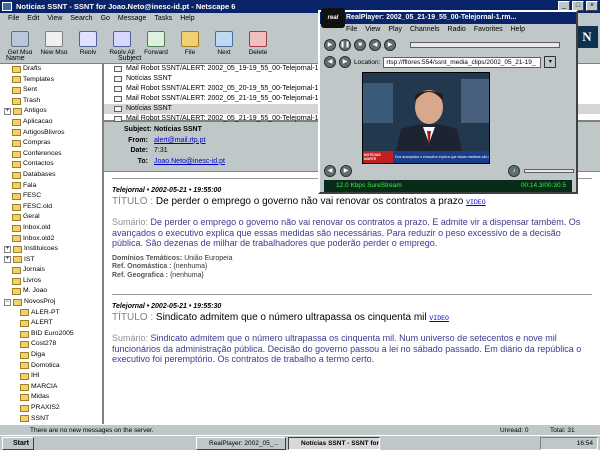  What do you see at coordinates (88, 41) in the screenshot?
I see `reply-button: Reply` at bounding box center [88, 41].